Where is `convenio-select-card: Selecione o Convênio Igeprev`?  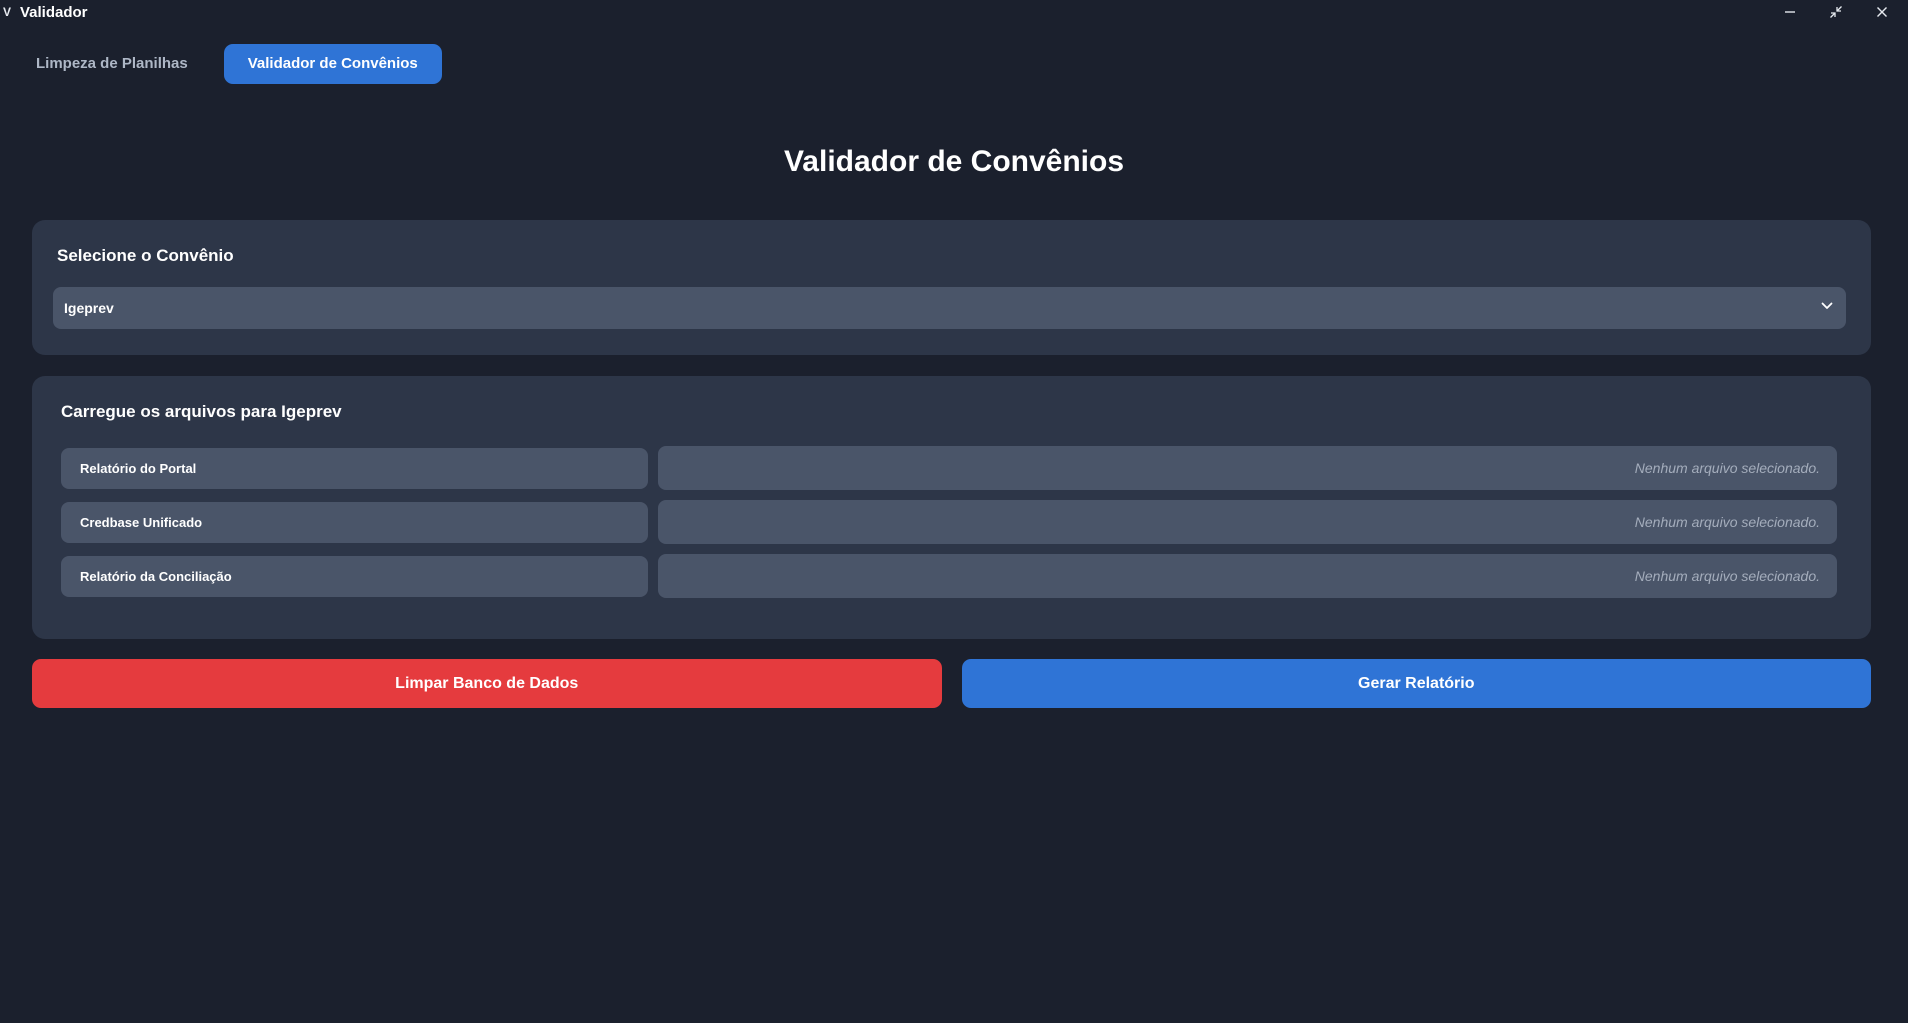 convenio-select-card: Selecione o Convênio Igeprev is located at coordinates (951, 287).